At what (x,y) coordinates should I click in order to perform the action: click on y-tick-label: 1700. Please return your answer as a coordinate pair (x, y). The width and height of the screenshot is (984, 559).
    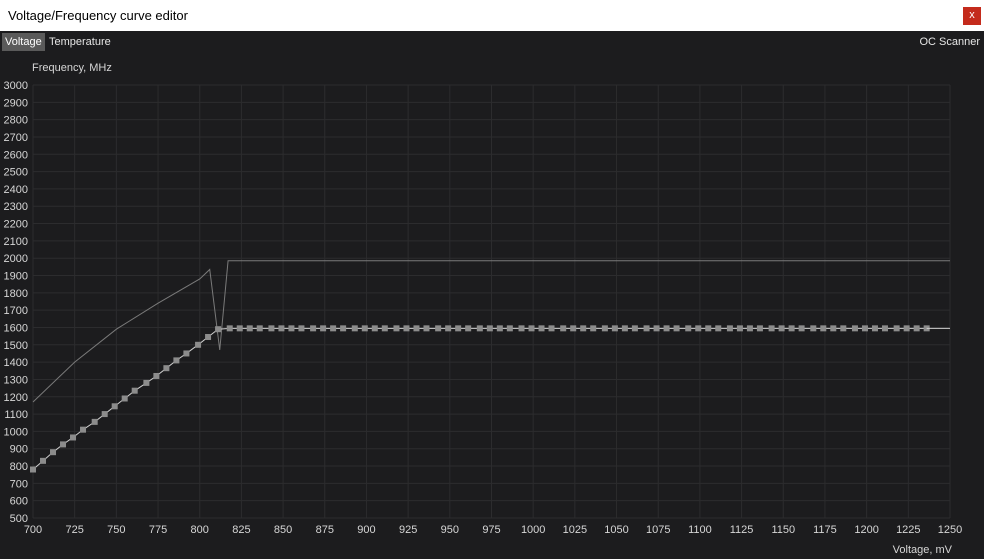
    Looking at the image, I should click on (16, 311).